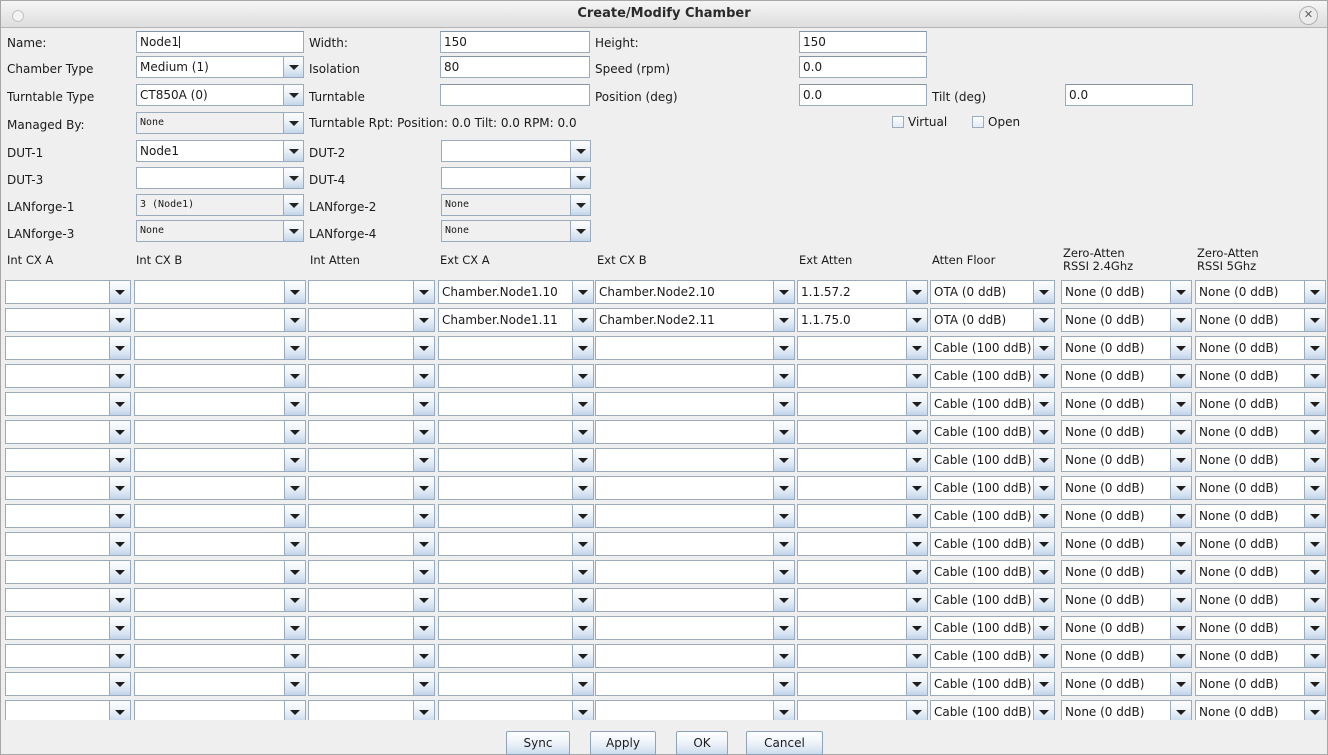 The image size is (1328, 755). Describe the element at coordinates (862, 292) in the screenshot. I see `table-cell-ext-atten: 1.1.57.2` at that location.